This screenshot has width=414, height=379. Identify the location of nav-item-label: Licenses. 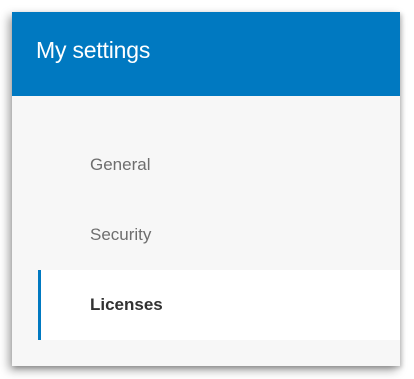
(126, 304).